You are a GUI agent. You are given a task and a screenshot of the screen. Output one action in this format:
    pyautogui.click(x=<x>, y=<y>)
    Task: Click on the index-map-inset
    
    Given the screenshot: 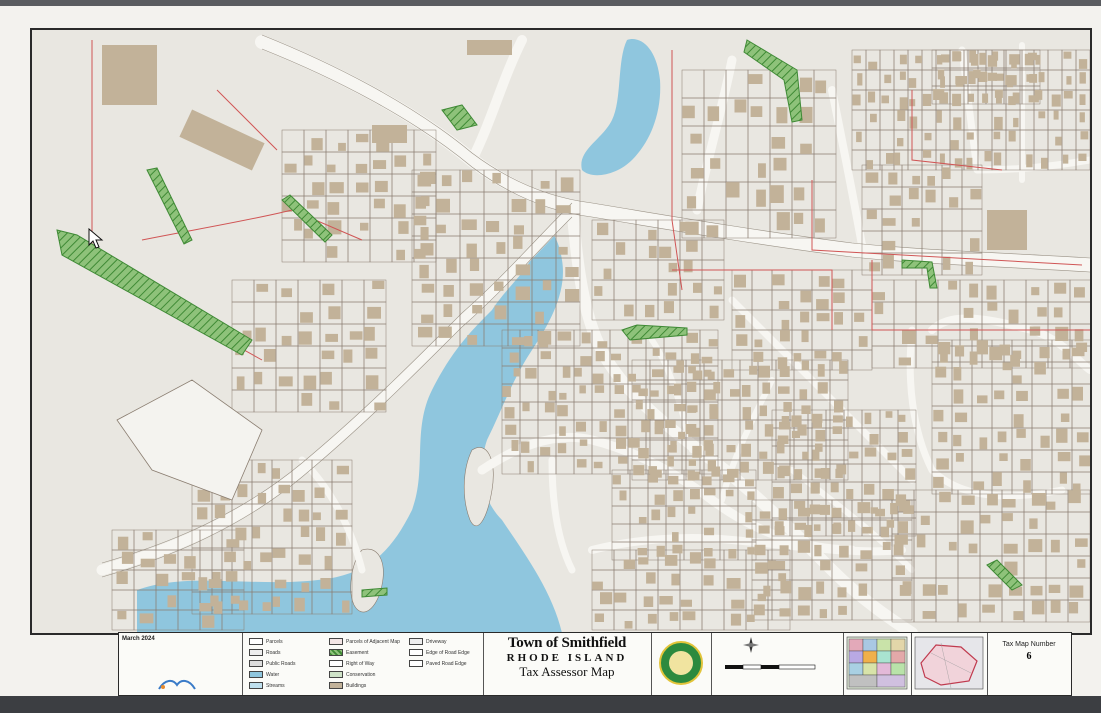 What is the action you would take?
    pyautogui.click(x=877, y=664)
    